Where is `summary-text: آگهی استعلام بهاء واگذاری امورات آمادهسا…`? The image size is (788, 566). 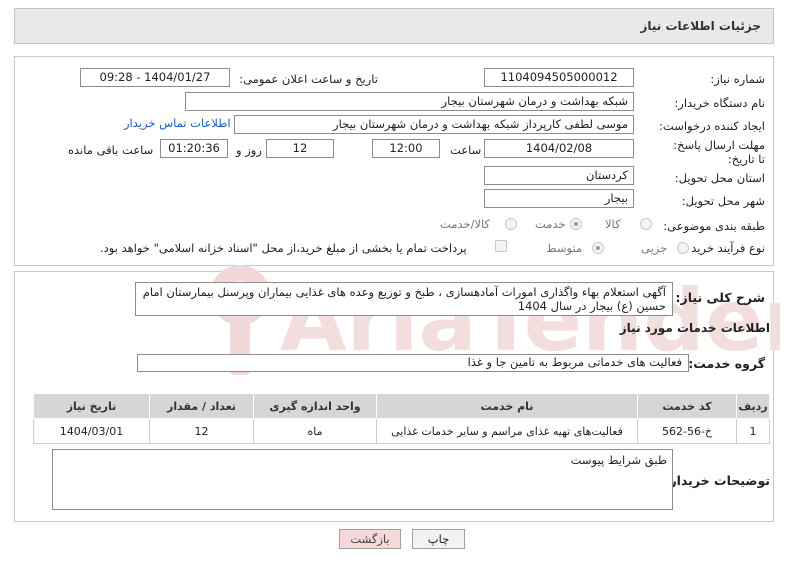
summary-text: آگهی استعلام بهاء واگذاری امورات آمادهسا… is located at coordinates (404, 299).